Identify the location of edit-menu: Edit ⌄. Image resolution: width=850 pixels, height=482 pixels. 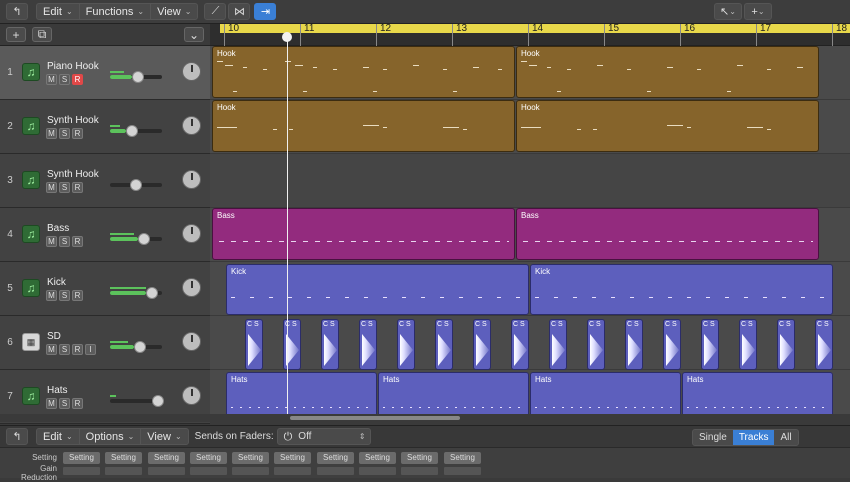
(58, 12).